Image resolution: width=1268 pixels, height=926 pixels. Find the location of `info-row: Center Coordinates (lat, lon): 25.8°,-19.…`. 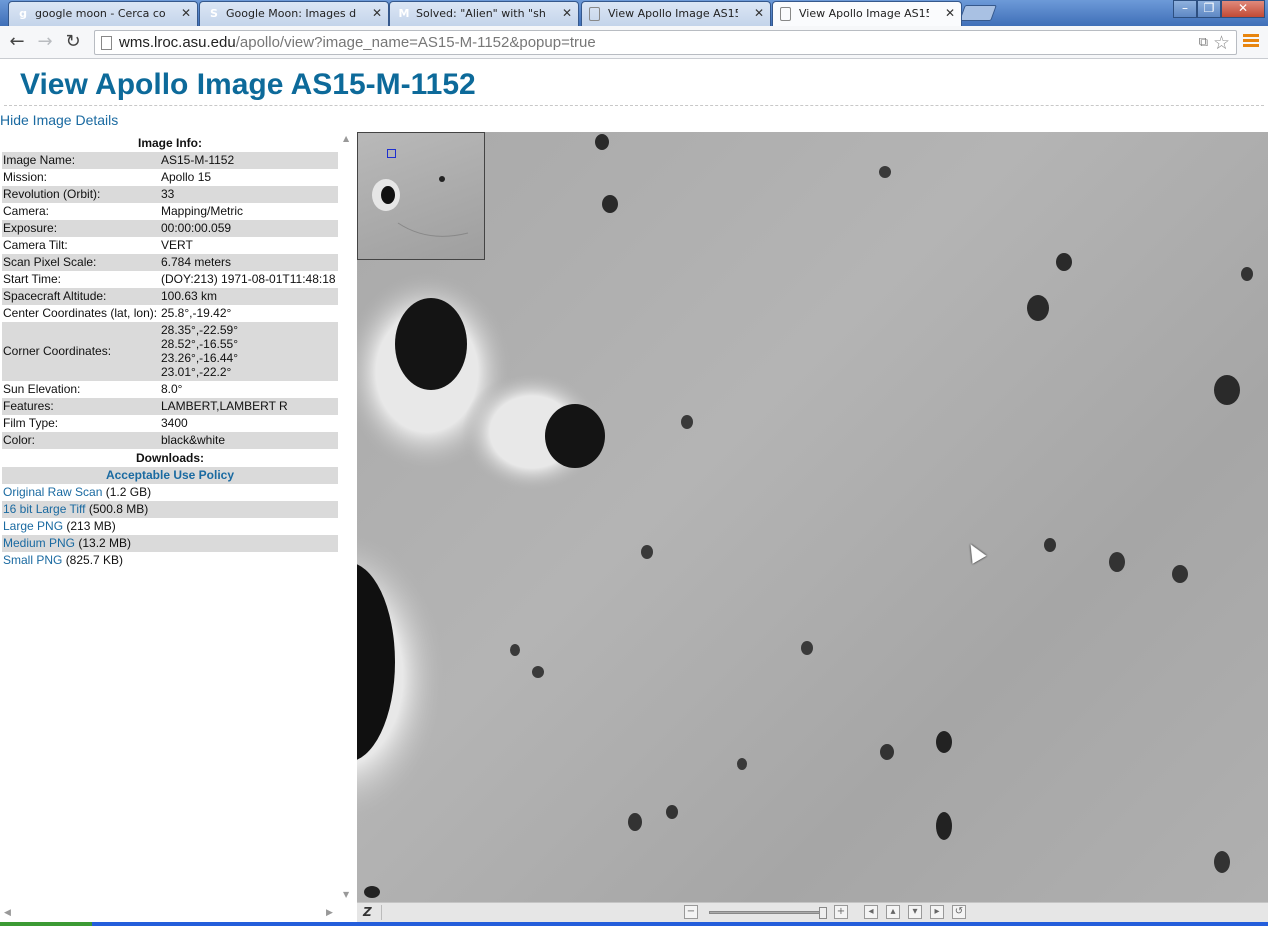

info-row: Center Coordinates (lat, lon): 25.8°,-19.… is located at coordinates (170, 313).